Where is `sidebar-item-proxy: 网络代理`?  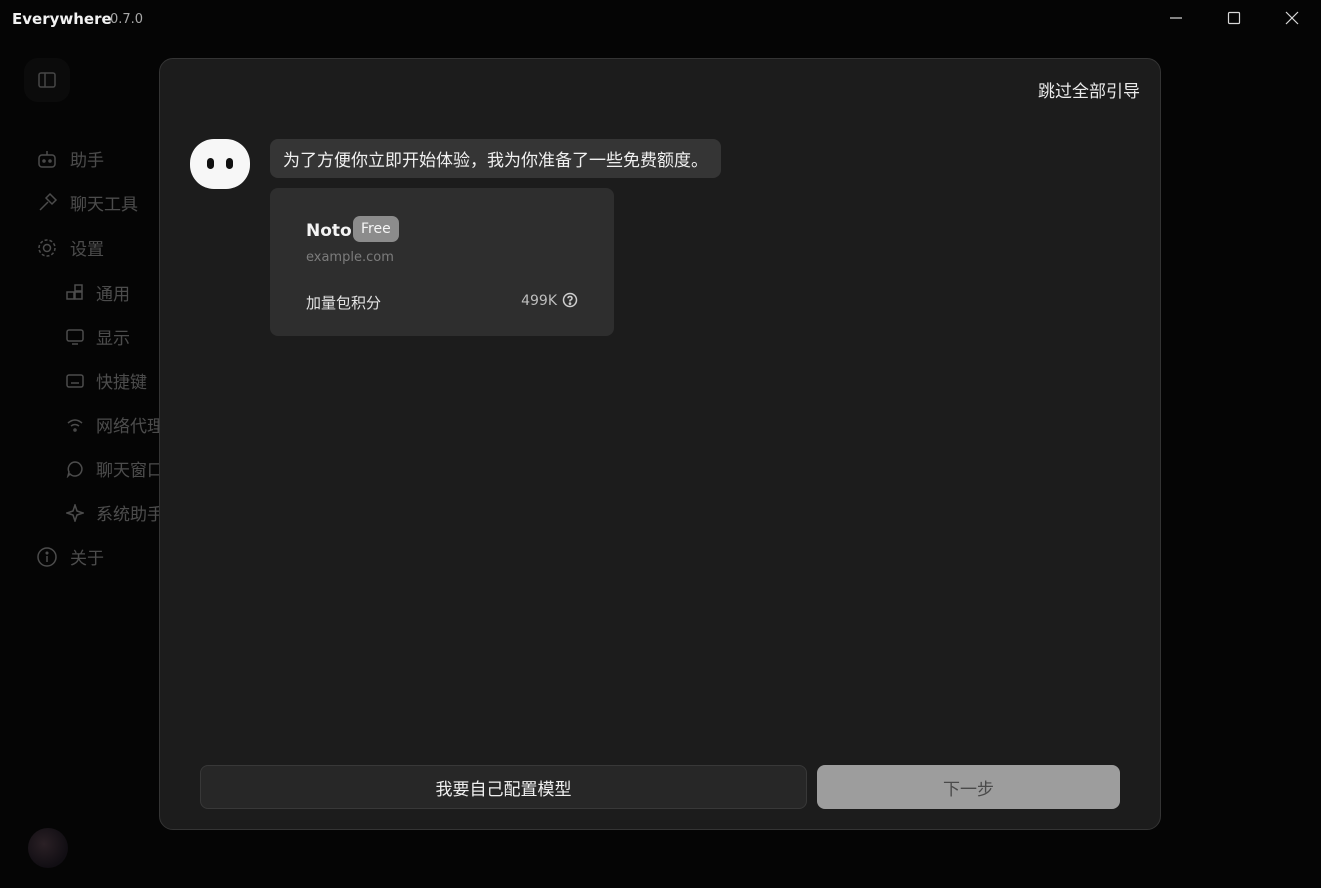
sidebar-item-proxy: 网络代理 is located at coordinates (115, 424).